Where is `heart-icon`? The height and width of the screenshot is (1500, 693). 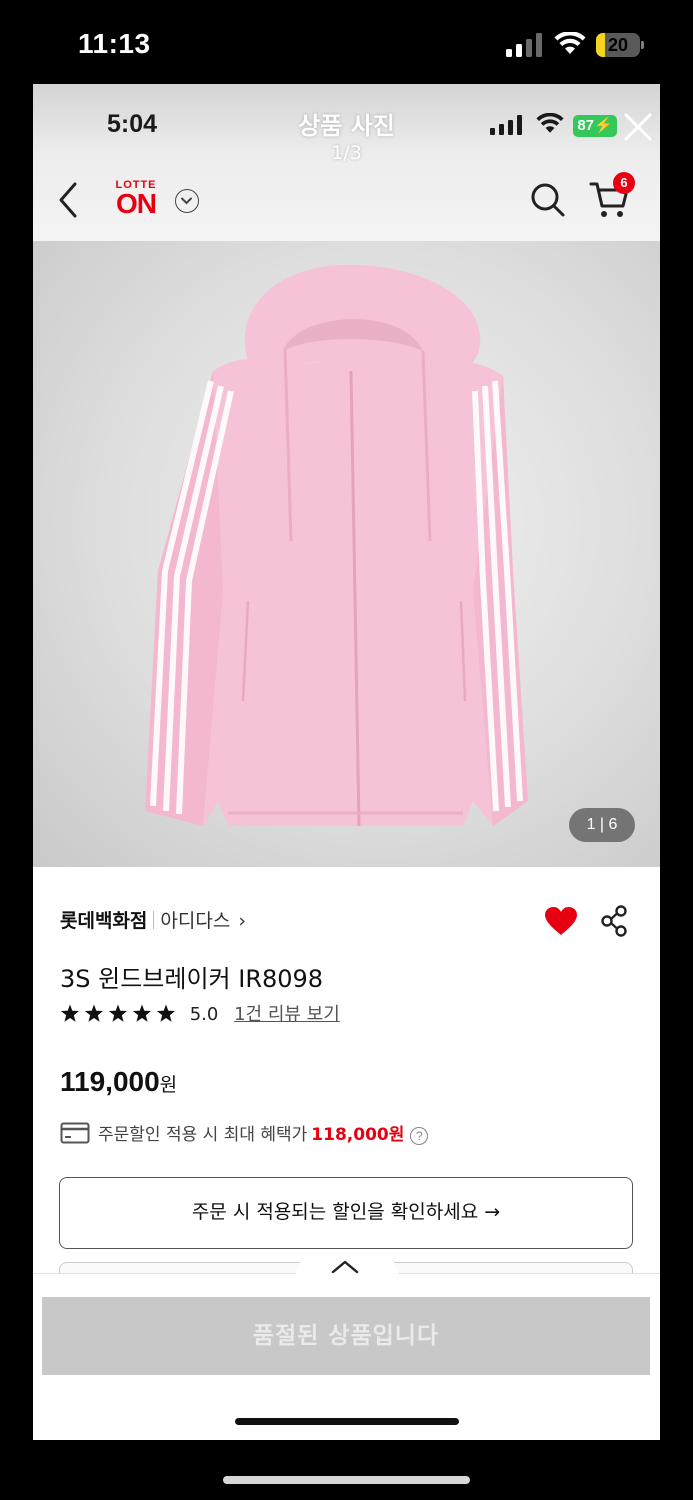
heart-icon is located at coordinates (561, 921).